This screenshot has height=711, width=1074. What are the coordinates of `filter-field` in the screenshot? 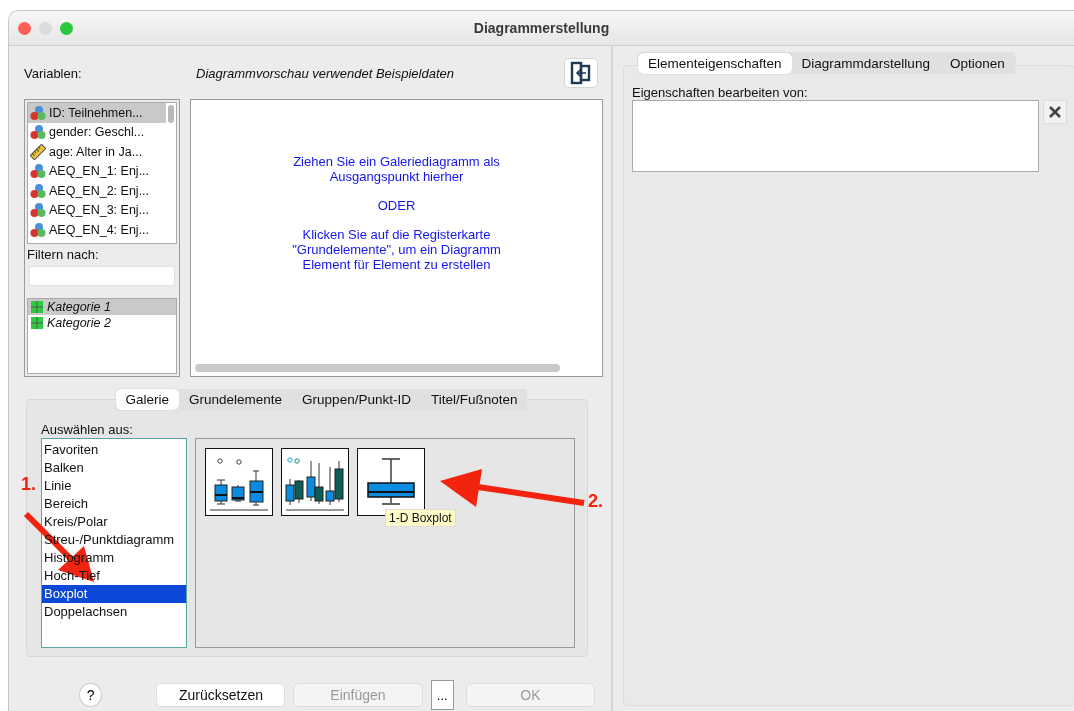 It's located at (102, 276).